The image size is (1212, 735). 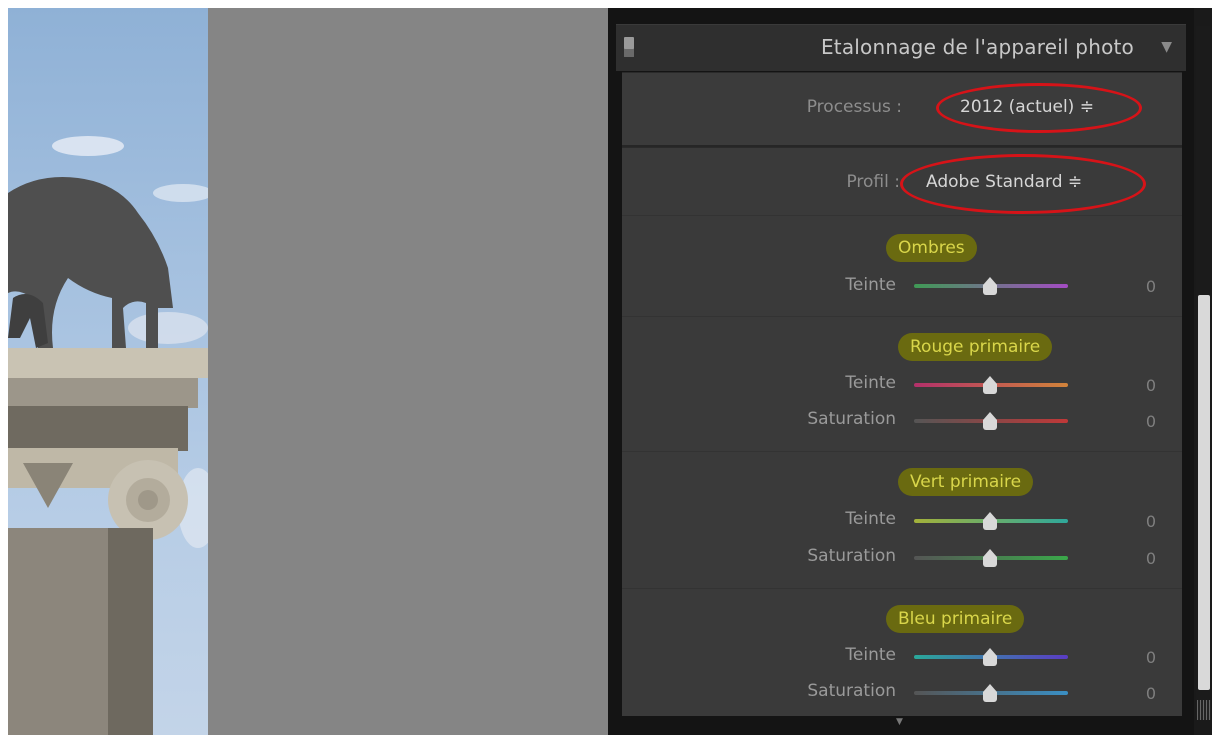 What do you see at coordinates (870, 519) in the screenshot?
I see `green-tint-label: Teinte` at bounding box center [870, 519].